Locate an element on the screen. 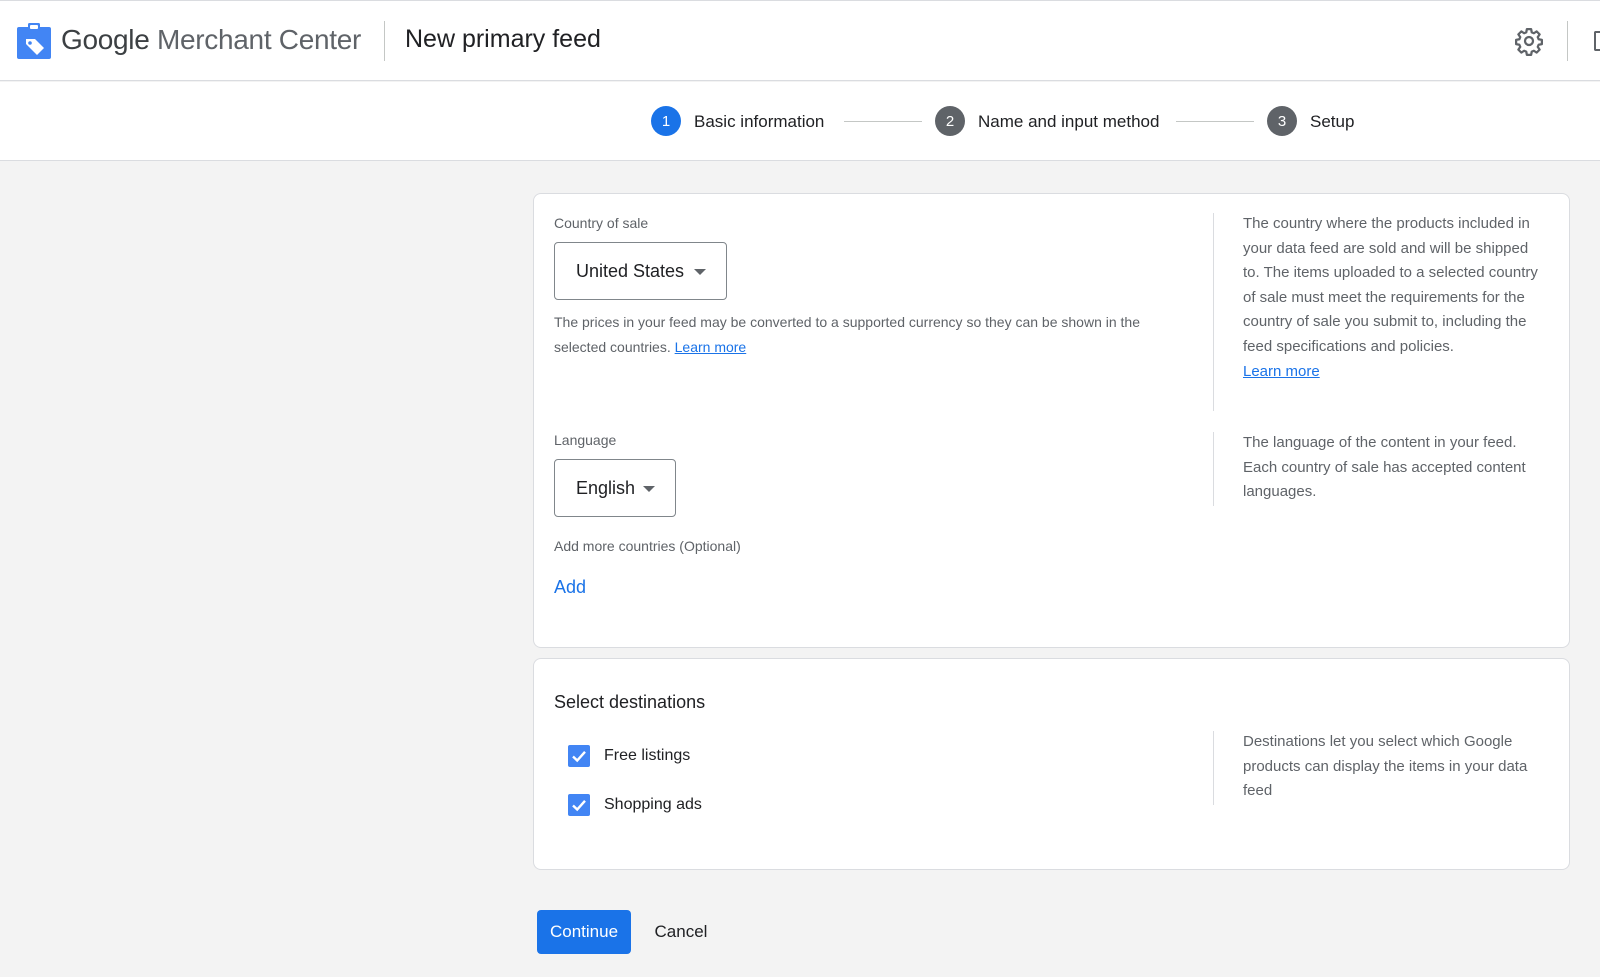  step-3-indicator: 3 is located at coordinates (1282, 121).